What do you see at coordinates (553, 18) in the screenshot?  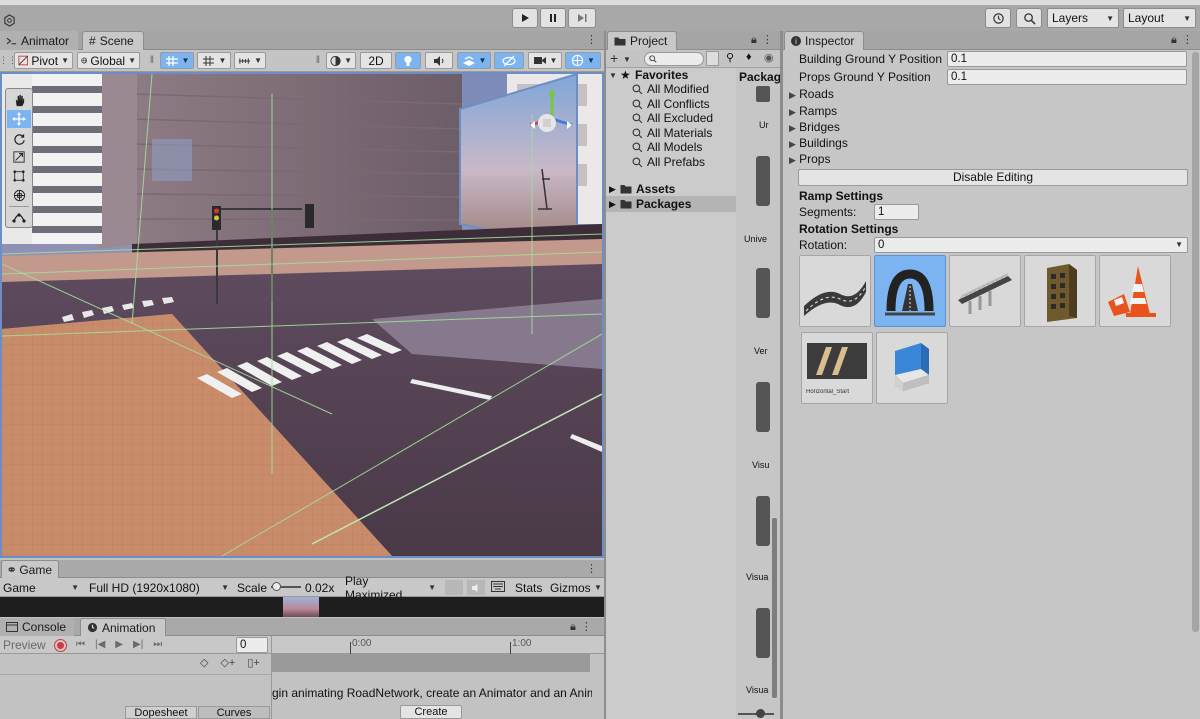 I see `pause-button` at bounding box center [553, 18].